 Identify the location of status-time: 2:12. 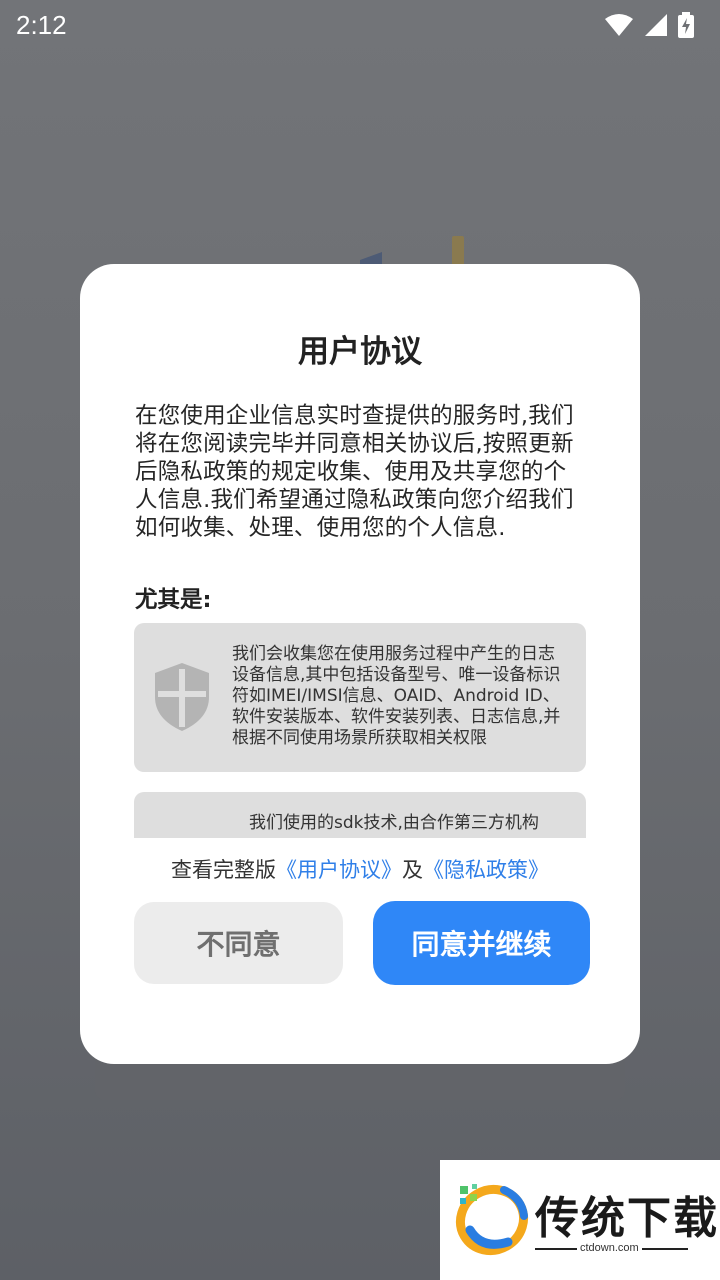
(41, 24).